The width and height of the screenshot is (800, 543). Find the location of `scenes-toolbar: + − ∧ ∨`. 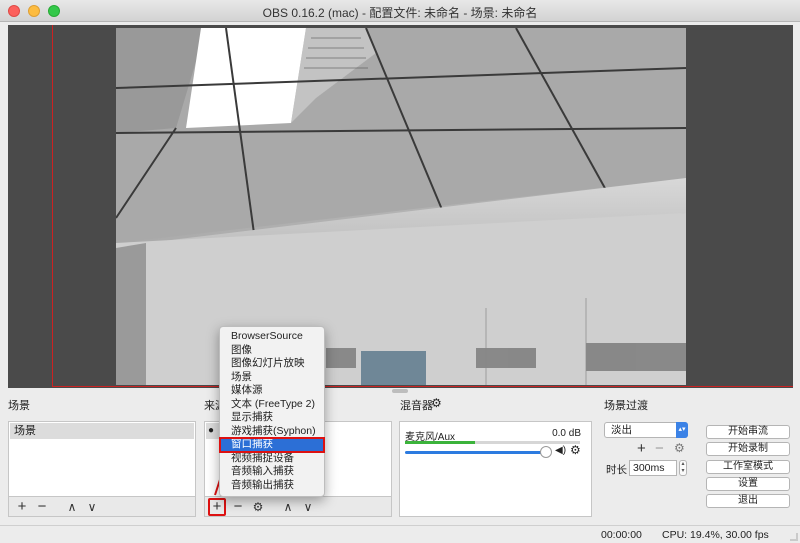

scenes-toolbar: + − ∧ ∨ is located at coordinates (102, 507).